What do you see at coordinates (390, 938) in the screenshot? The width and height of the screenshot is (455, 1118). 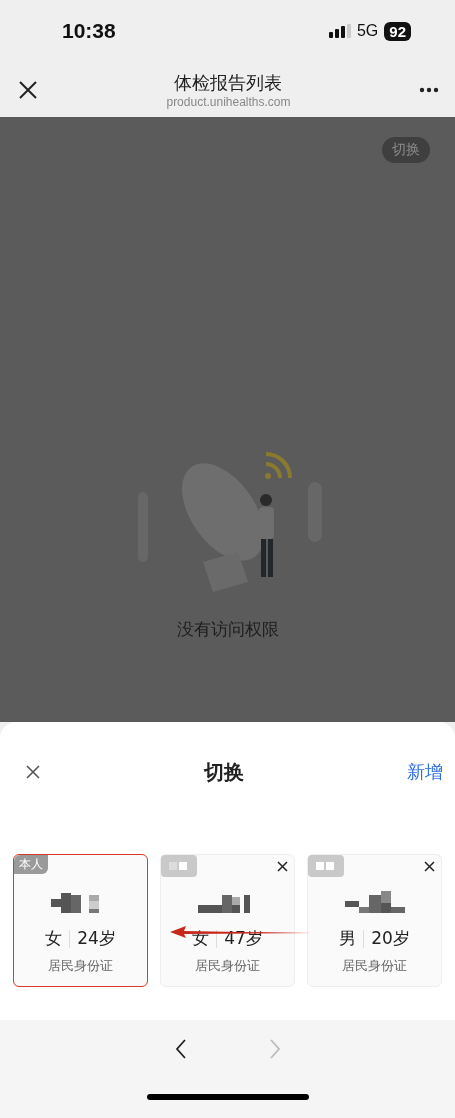 I see `age-label: 20岁` at bounding box center [390, 938].